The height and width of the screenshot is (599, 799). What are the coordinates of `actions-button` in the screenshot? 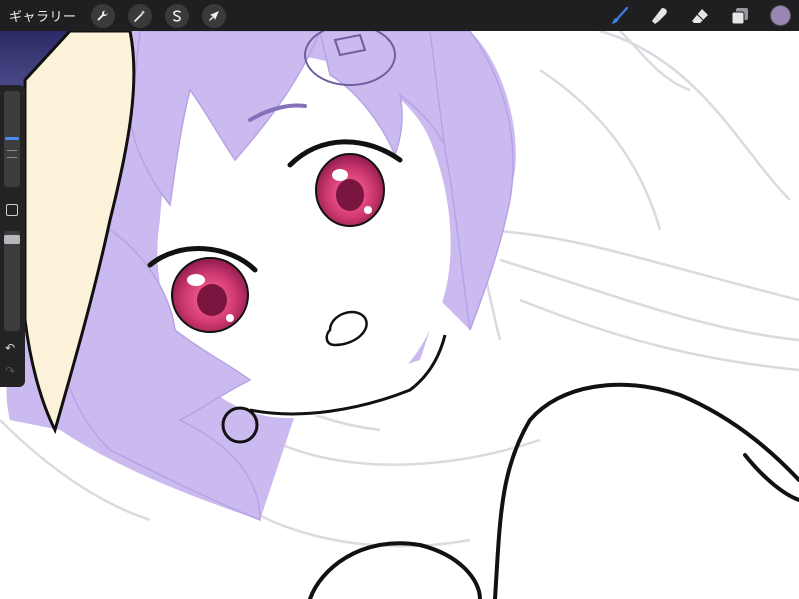 It's located at (102, 15).